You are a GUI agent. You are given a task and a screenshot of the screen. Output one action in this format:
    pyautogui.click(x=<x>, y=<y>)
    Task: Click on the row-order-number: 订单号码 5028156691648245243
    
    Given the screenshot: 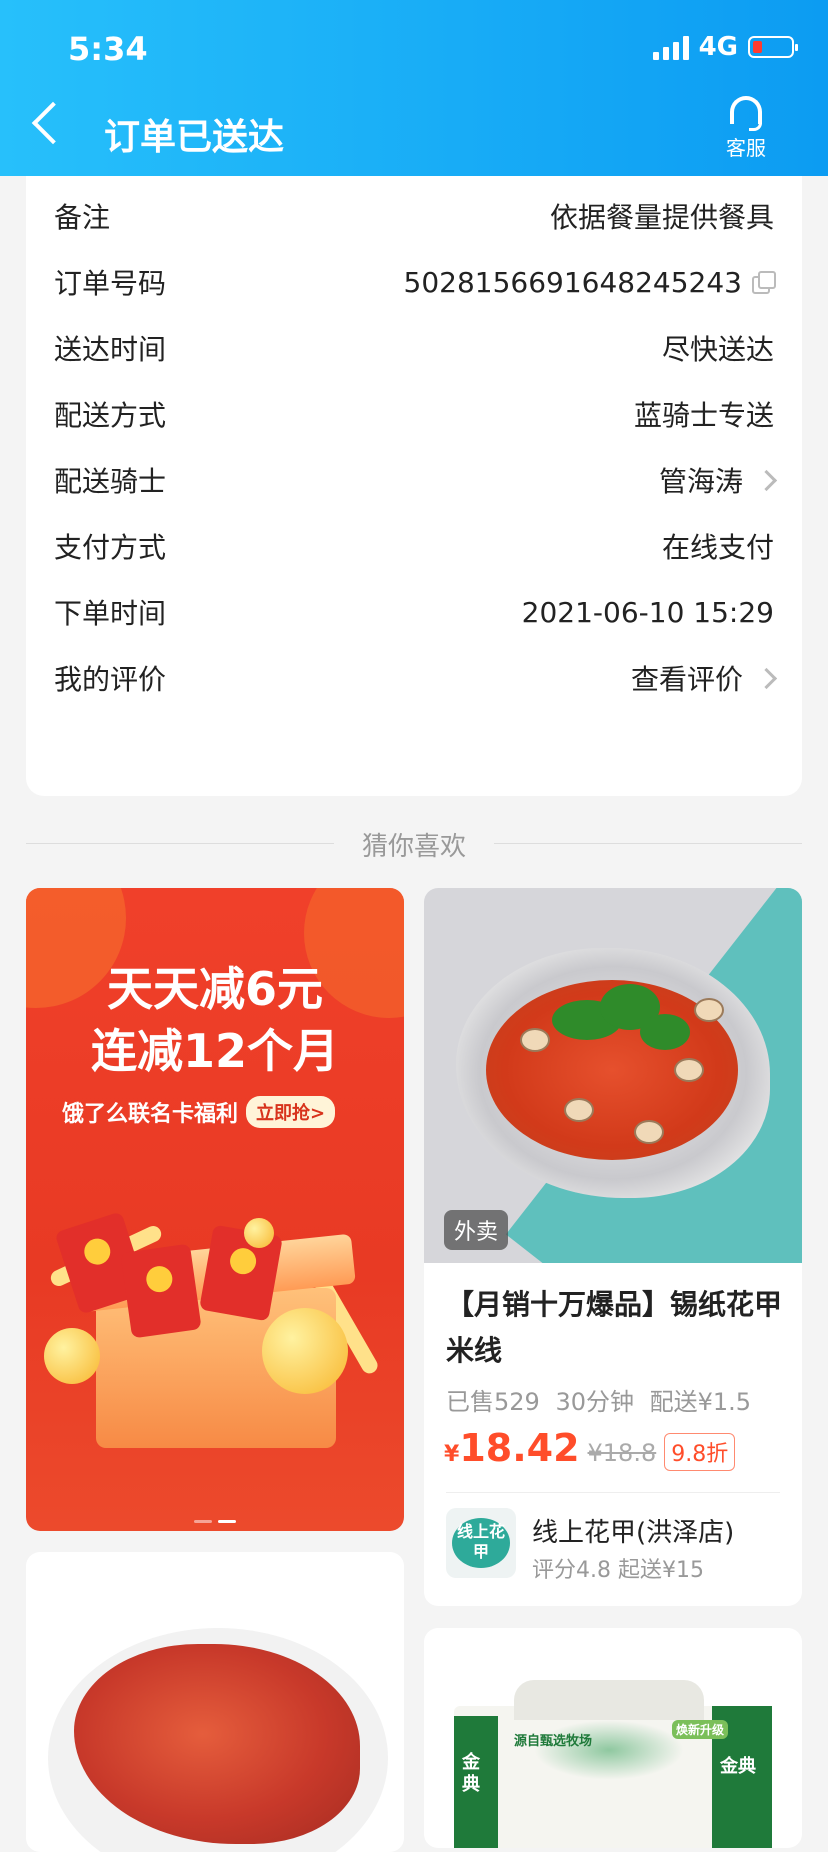 What is the action you would take?
    pyautogui.click(x=415, y=282)
    